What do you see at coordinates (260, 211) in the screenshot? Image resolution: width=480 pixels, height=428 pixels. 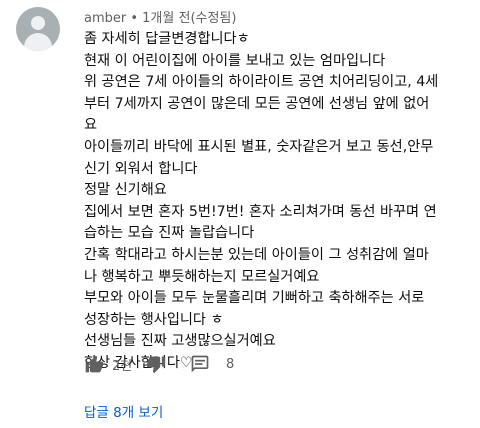 I see `comment-line: 집에서 보면 혼자 5번!7번! 혼자 소리쳐가며 동선 바꾸며 연` at bounding box center [260, 211].